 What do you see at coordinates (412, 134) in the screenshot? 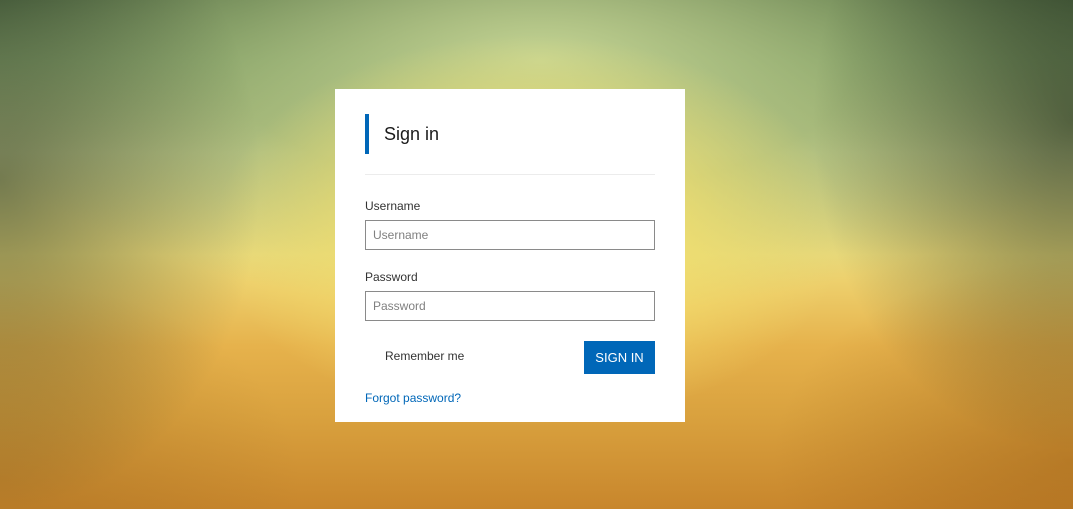
I see `page-title: Sign in` at bounding box center [412, 134].